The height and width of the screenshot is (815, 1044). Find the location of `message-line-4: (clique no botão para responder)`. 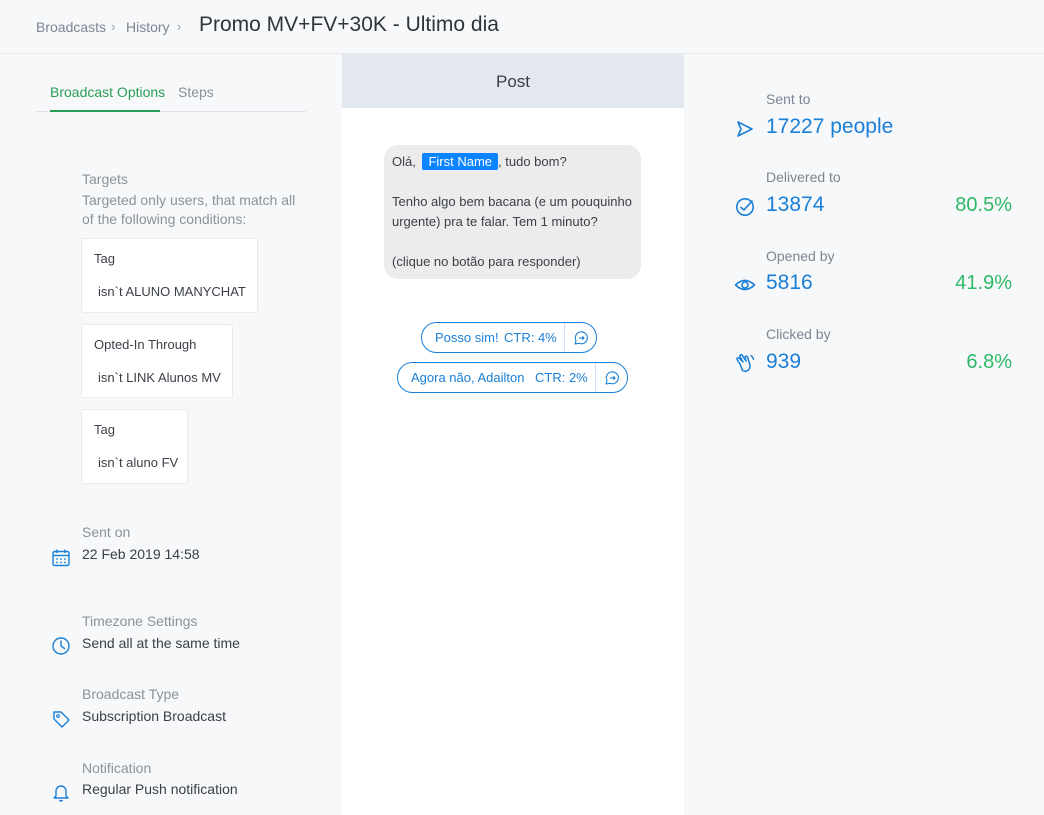

message-line-4: (clique no botão para responder) is located at coordinates (486, 261).